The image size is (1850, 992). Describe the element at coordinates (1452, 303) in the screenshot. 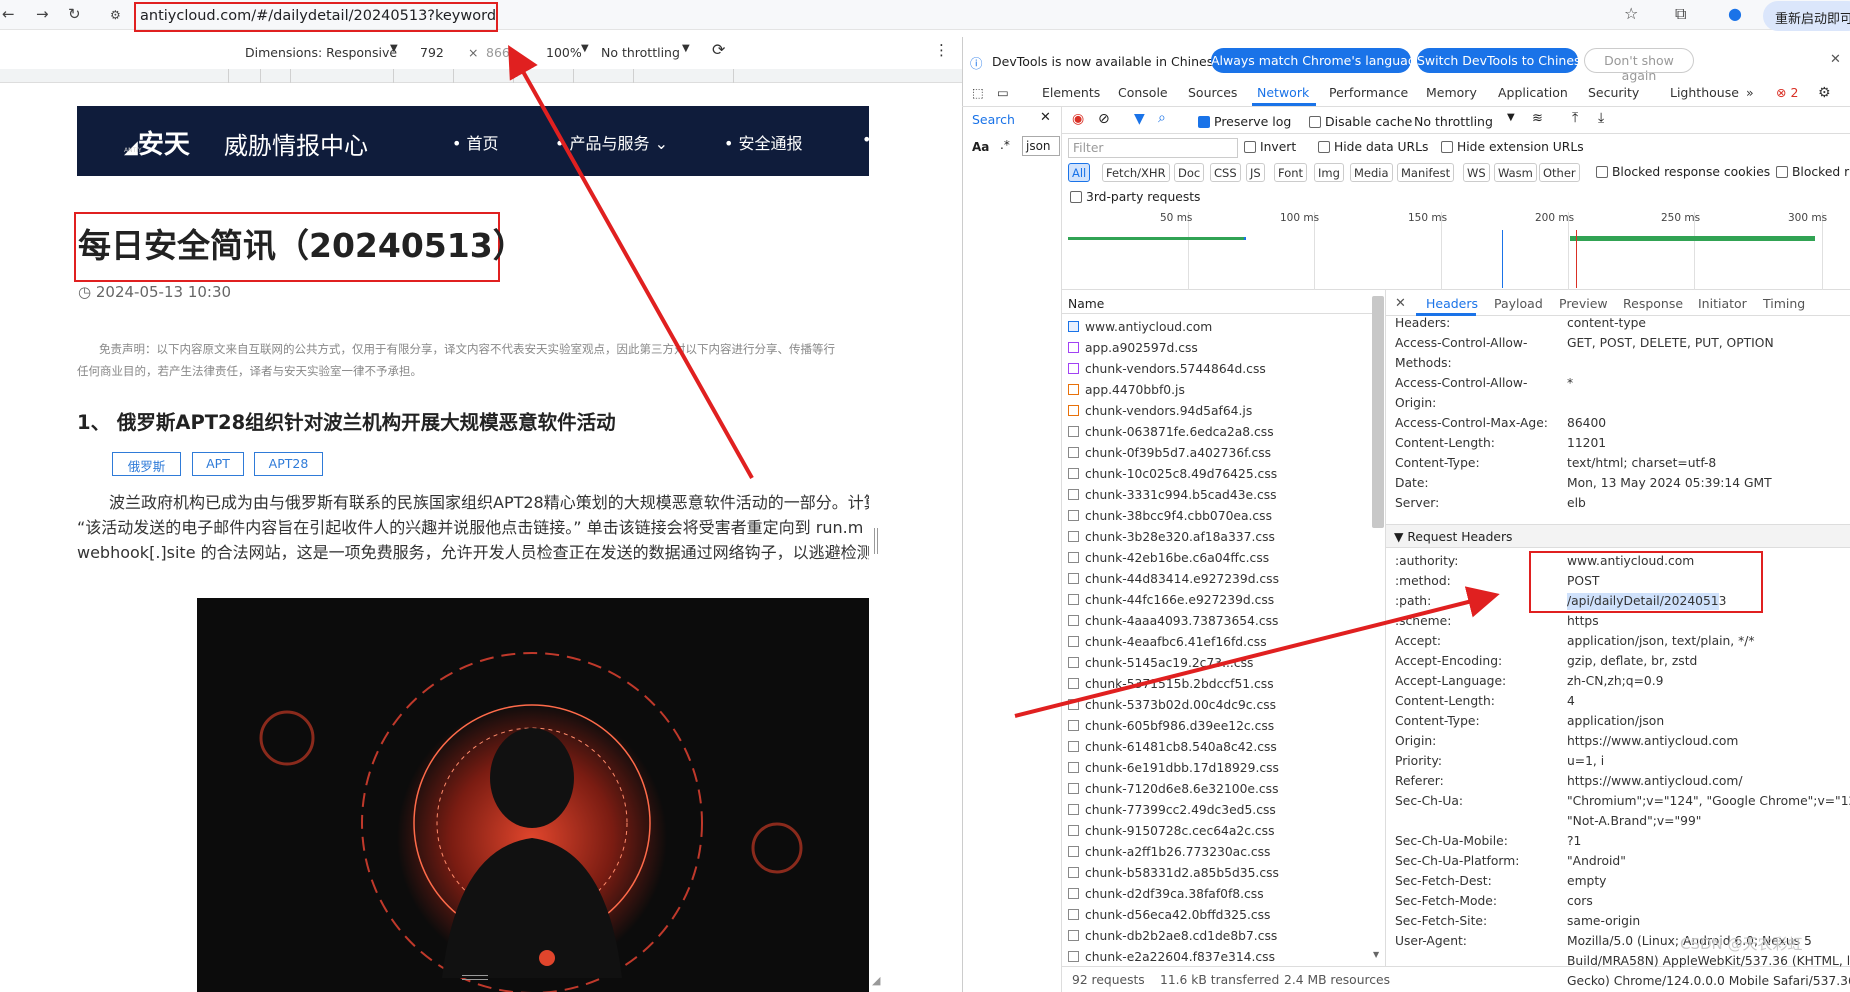

I see `tab-headers: Headers` at that location.